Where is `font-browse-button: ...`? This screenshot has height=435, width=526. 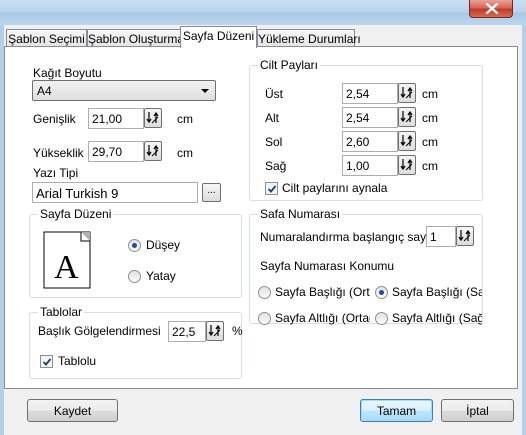
font-browse-button: ... is located at coordinates (211, 192).